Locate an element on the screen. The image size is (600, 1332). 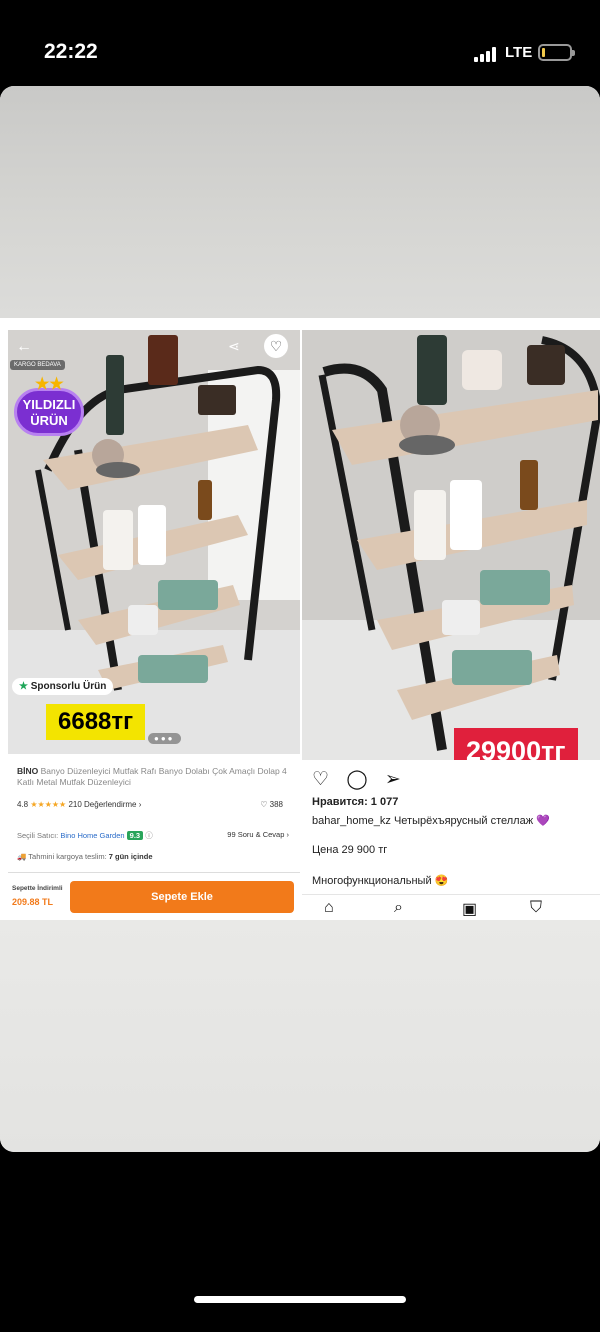
star-product-badge: ★★ YILDIZLI ÜRÜN is located at coordinates (49, 406).